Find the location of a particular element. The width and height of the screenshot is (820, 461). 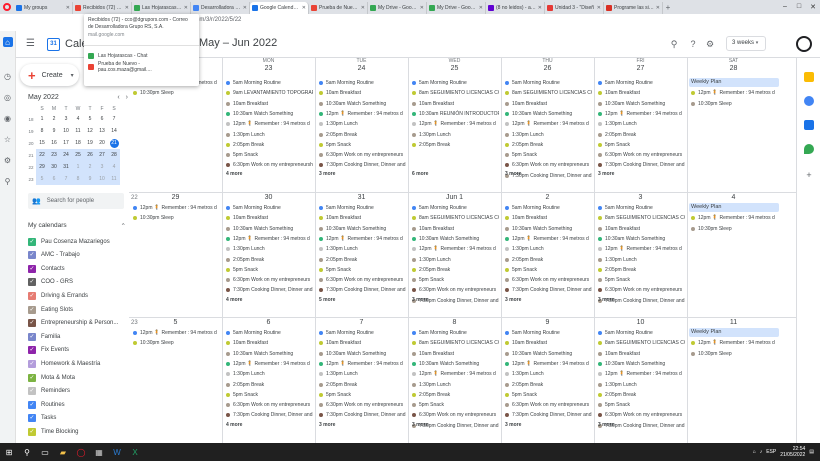

mini-week-number: 19 is located at coordinates (31, 131).